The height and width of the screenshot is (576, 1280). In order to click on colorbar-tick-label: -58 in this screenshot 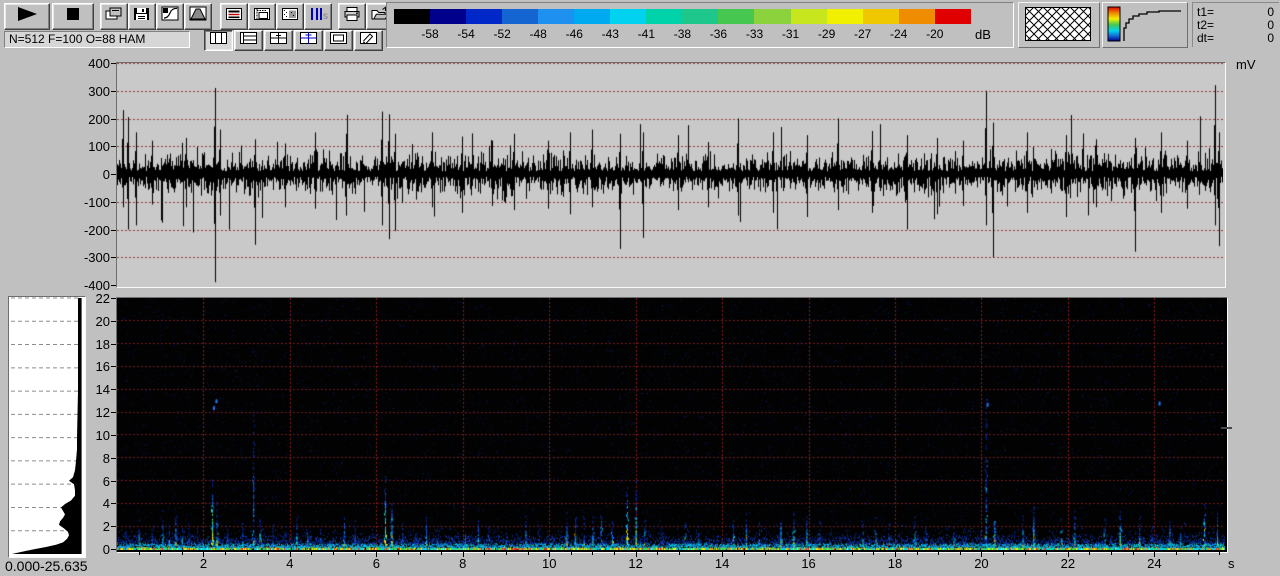, I will do `click(430, 34)`.